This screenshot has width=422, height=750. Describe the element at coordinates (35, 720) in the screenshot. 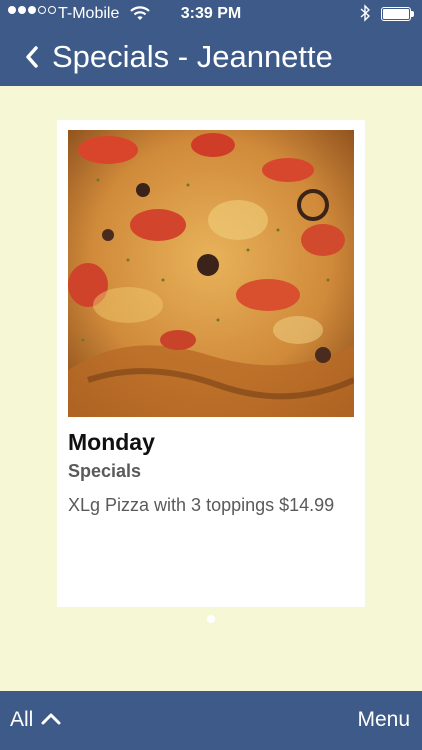

I see `all-button: All` at that location.